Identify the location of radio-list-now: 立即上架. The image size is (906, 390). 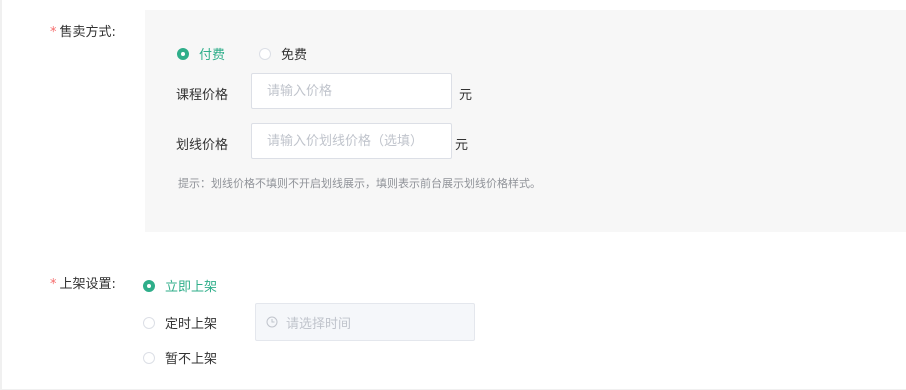
(180, 285).